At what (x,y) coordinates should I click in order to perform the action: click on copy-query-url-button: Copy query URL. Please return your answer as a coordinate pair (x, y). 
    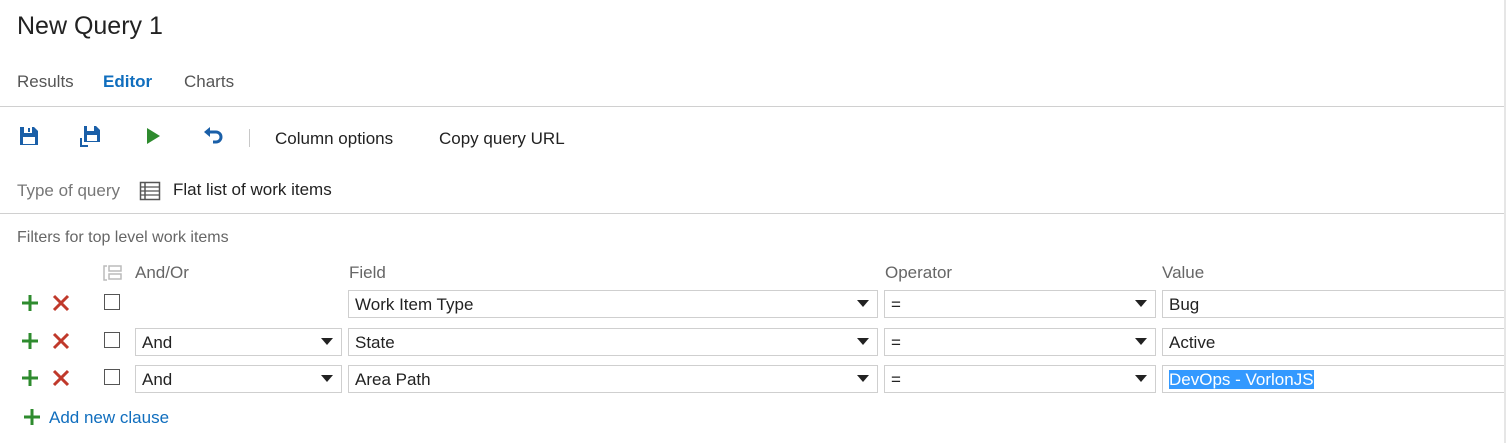
    Looking at the image, I should click on (502, 139).